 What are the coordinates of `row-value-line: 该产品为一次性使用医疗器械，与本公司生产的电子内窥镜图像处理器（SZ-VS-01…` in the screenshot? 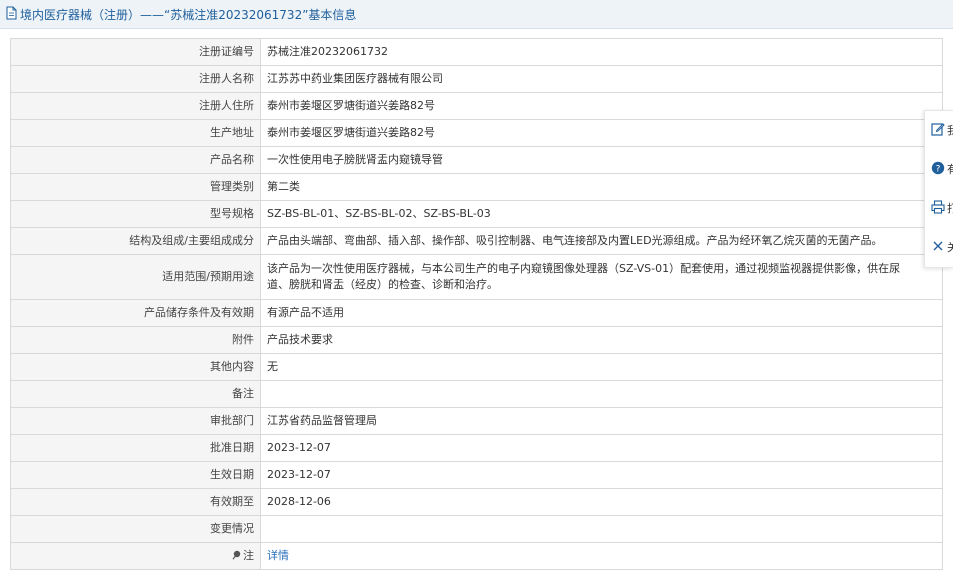 It's located at (584, 268).